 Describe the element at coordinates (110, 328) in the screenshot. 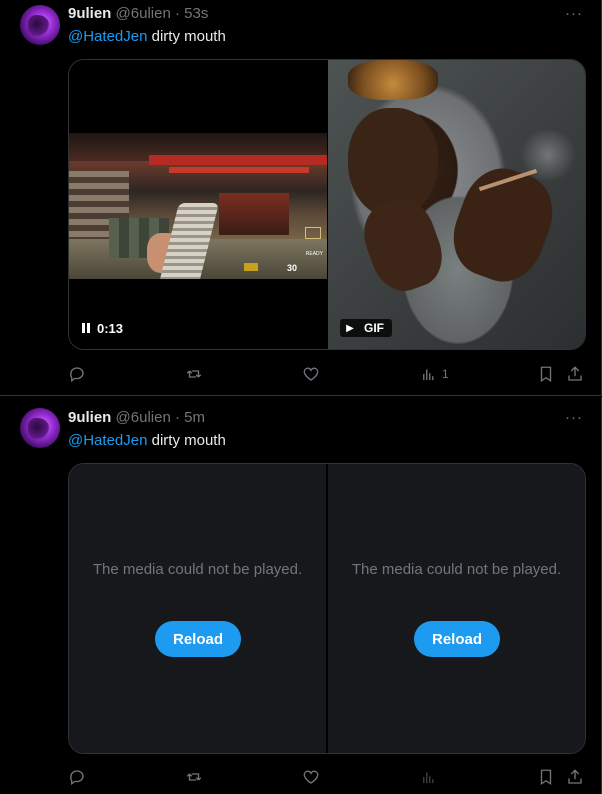

I see `video-duration: 0:13` at that location.